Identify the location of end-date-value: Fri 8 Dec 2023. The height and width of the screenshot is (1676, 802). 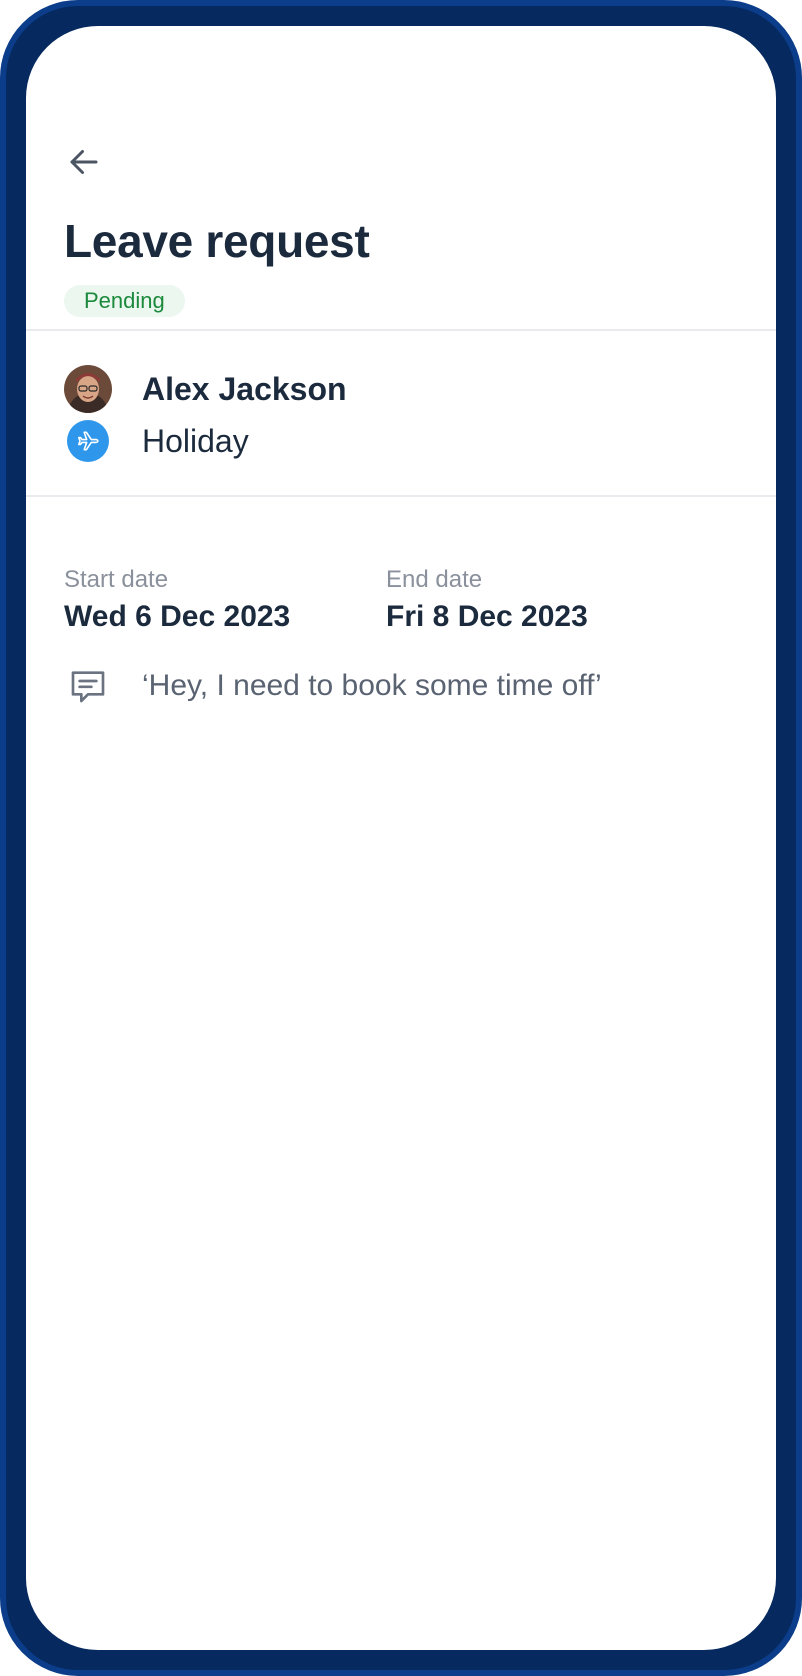
(487, 616).